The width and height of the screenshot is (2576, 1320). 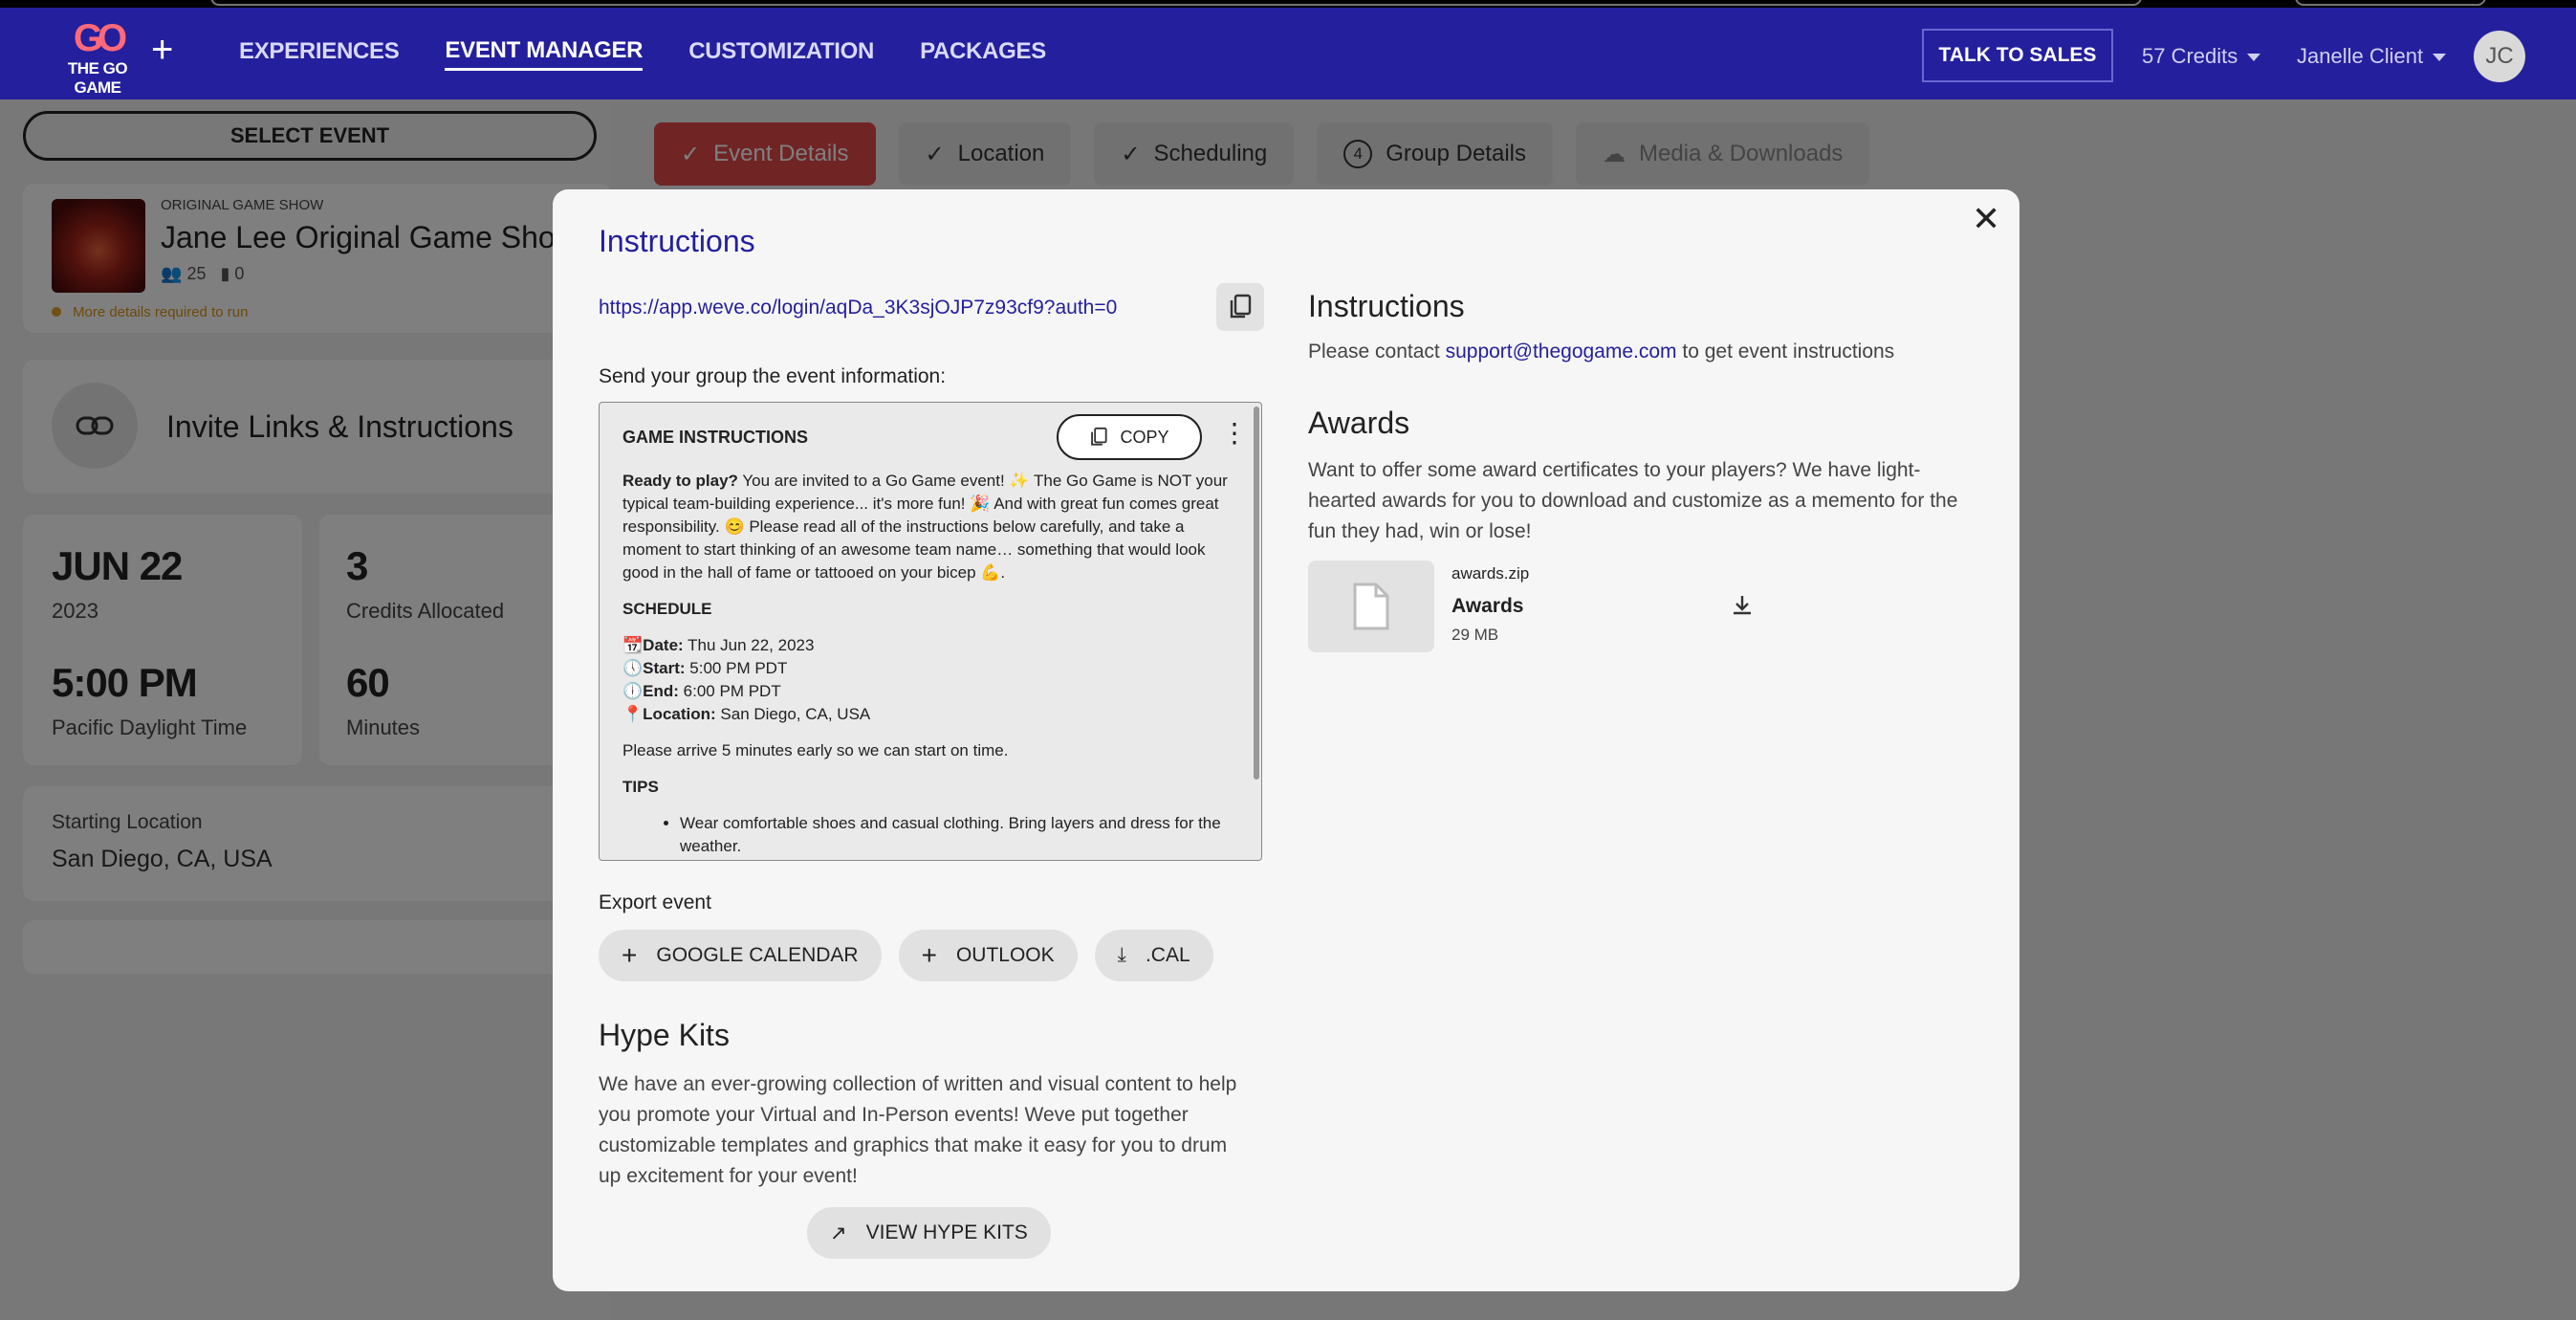 What do you see at coordinates (1359, 423) in the screenshot?
I see `awards-title: Awards` at bounding box center [1359, 423].